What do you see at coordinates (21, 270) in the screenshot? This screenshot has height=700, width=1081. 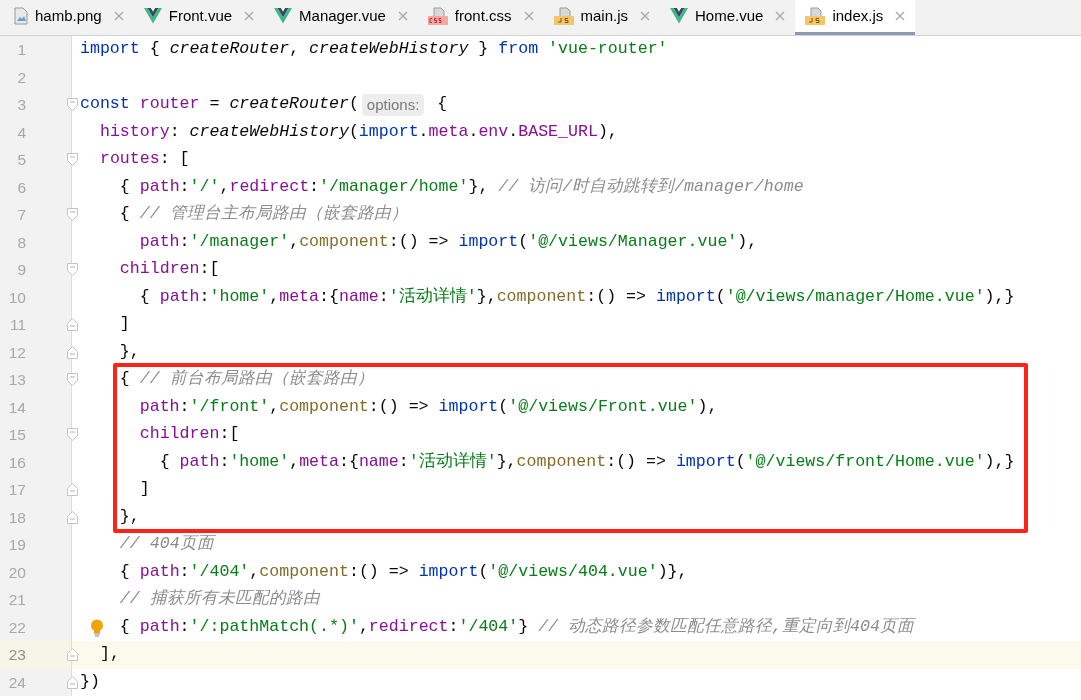 I see `line-number: 9` at bounding box center [21, 270].